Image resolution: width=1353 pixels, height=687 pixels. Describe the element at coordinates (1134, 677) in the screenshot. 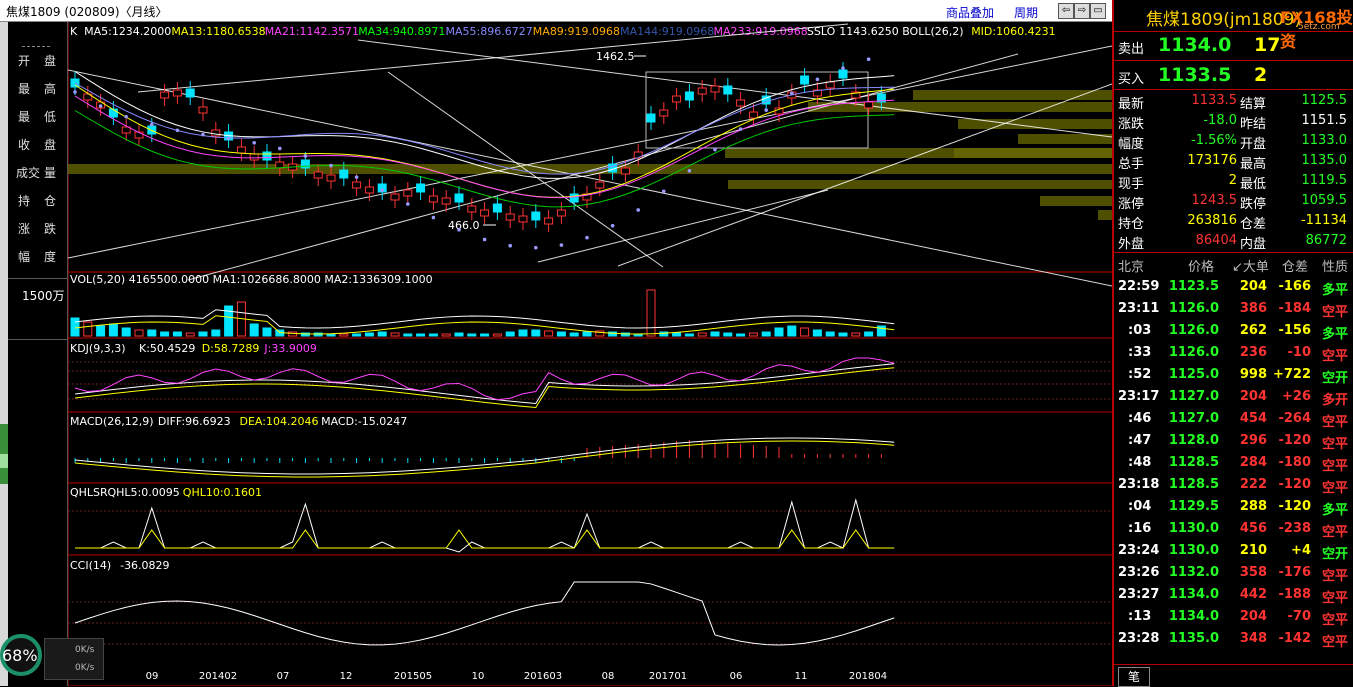

I see `tick-tab: 笔` at that location.